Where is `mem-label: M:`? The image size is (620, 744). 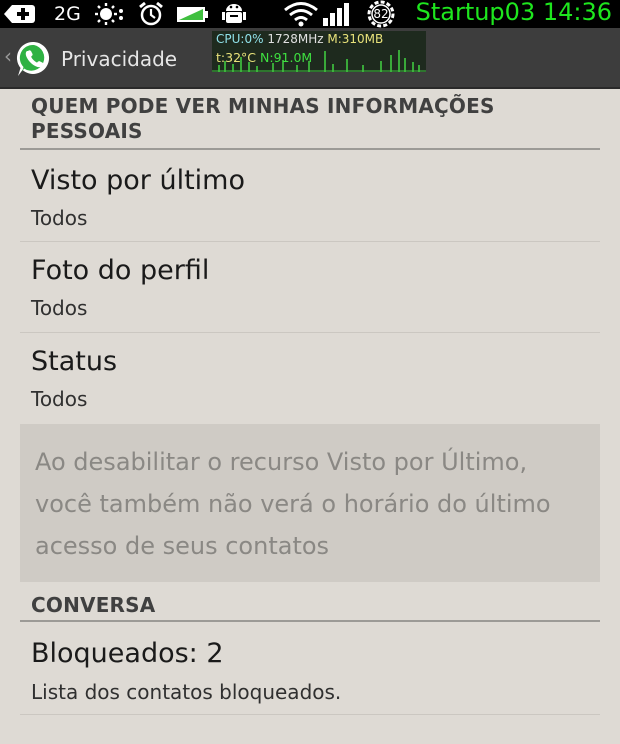 mem-label: M: is located at coordinates (334, 39).